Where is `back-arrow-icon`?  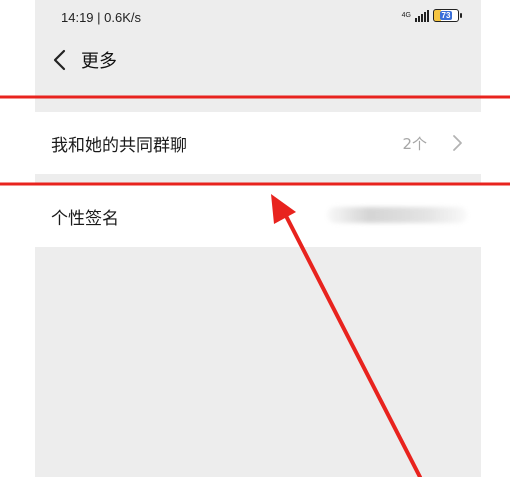 back-arrow-icon is located at coordinates (59, 60).